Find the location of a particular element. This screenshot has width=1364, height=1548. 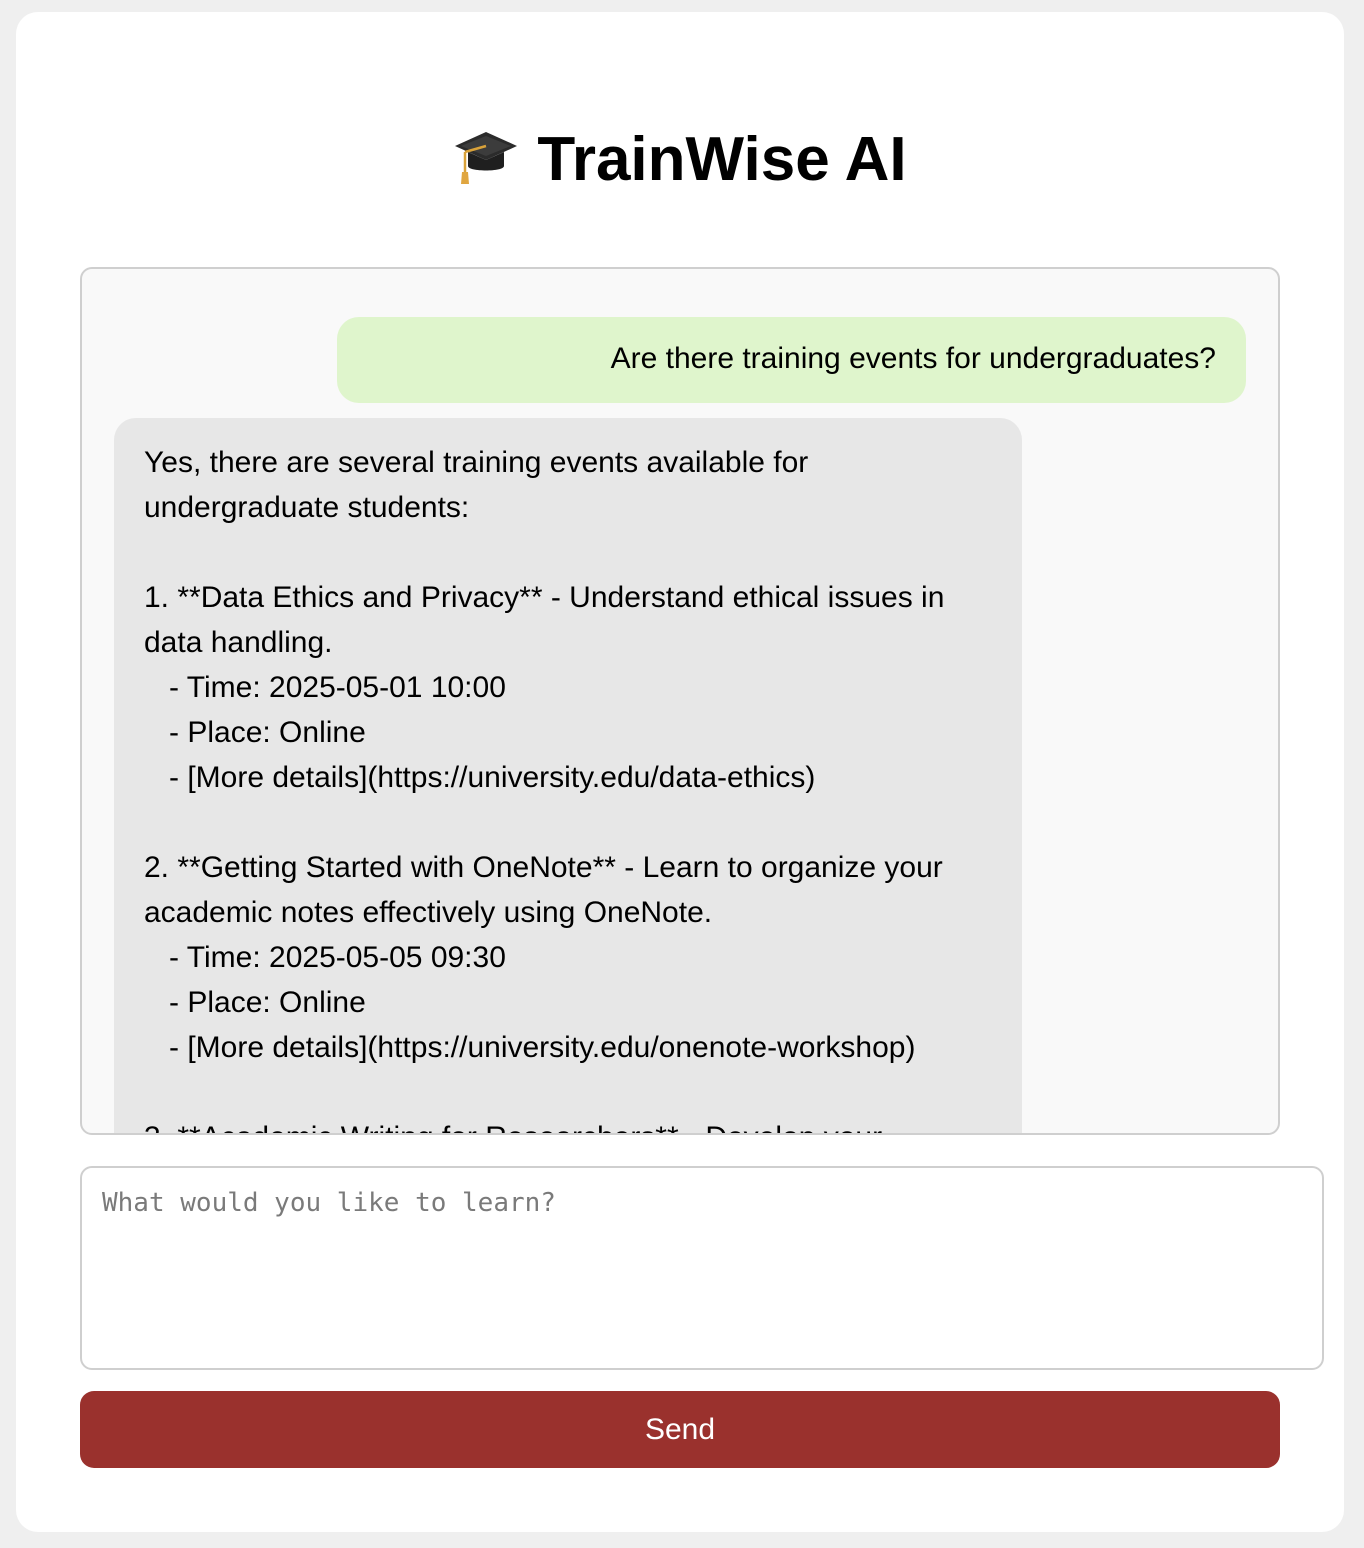

send-button: Send is located at coordinates (680, 1429).